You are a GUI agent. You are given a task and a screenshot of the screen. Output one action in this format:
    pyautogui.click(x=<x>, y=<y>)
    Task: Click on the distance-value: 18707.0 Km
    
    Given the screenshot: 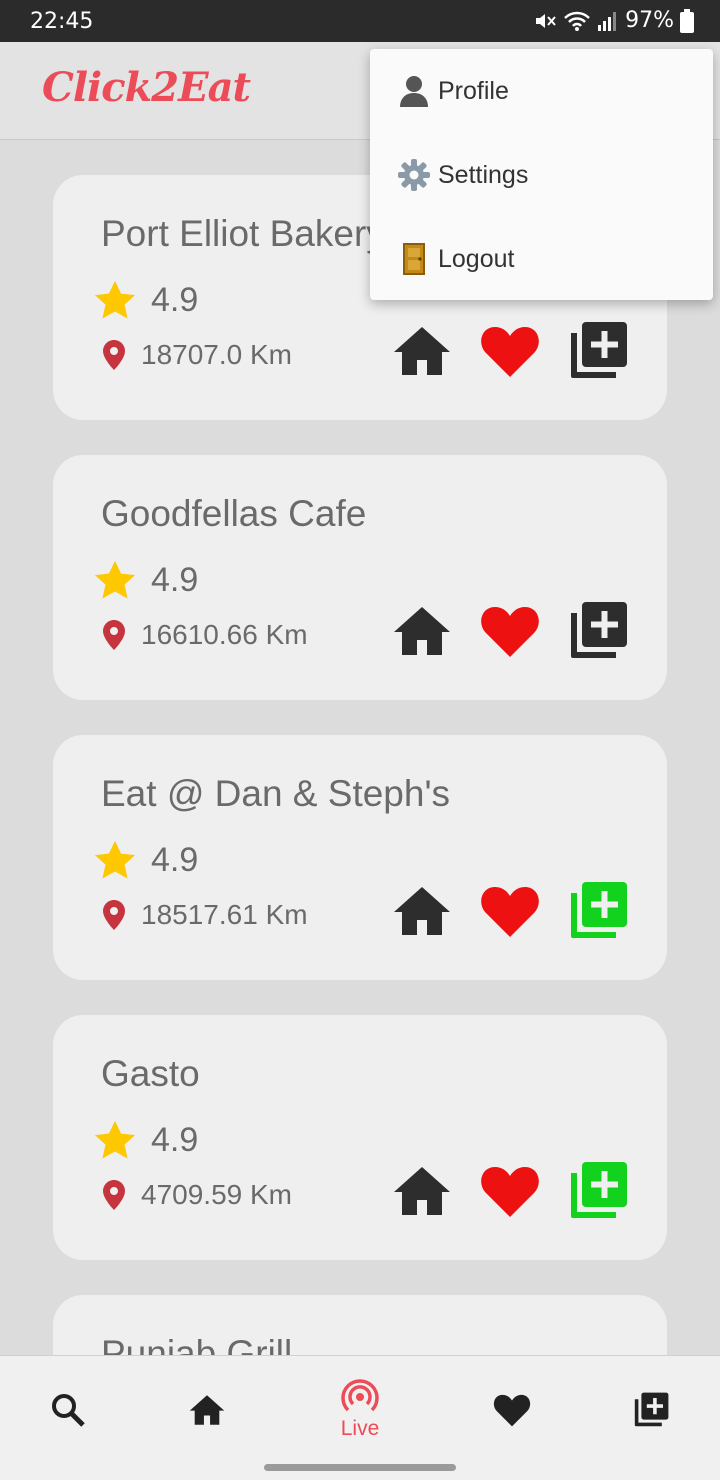 What is the action you would take?
    pyautogui.click(x=216, y=354)
    